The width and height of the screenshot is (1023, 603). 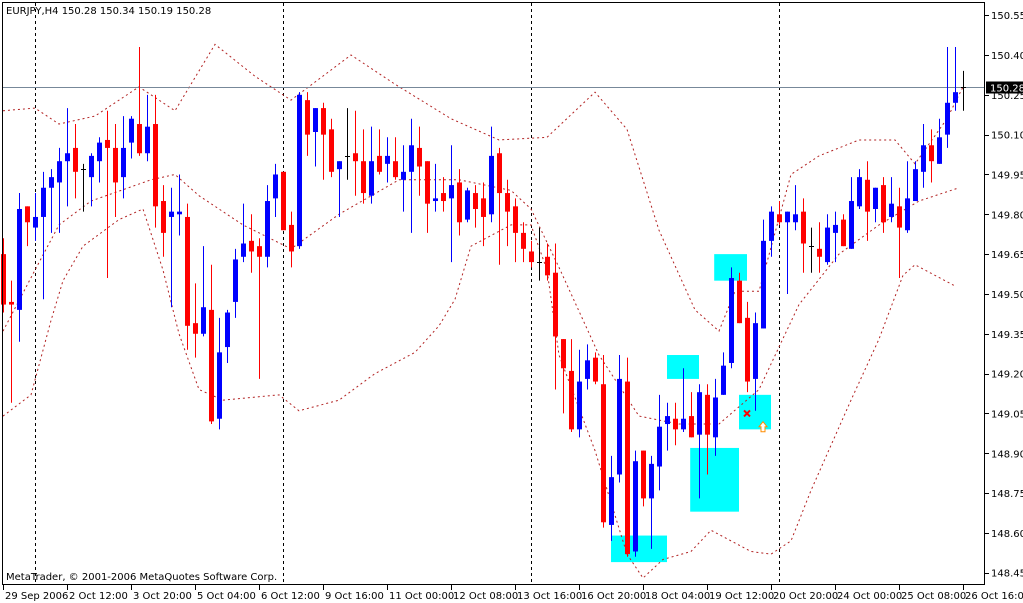 I want to click on y-tick-label: 149.95, so click(x=1007, y=175).